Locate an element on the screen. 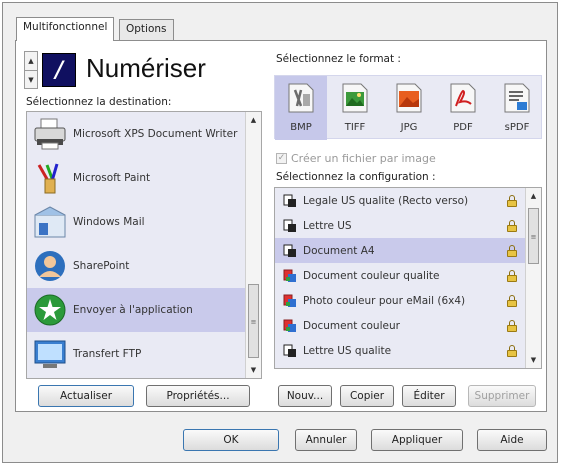 This screenshot has width=562, height=467. help-button: Aide is located at coordinates (512, 440).